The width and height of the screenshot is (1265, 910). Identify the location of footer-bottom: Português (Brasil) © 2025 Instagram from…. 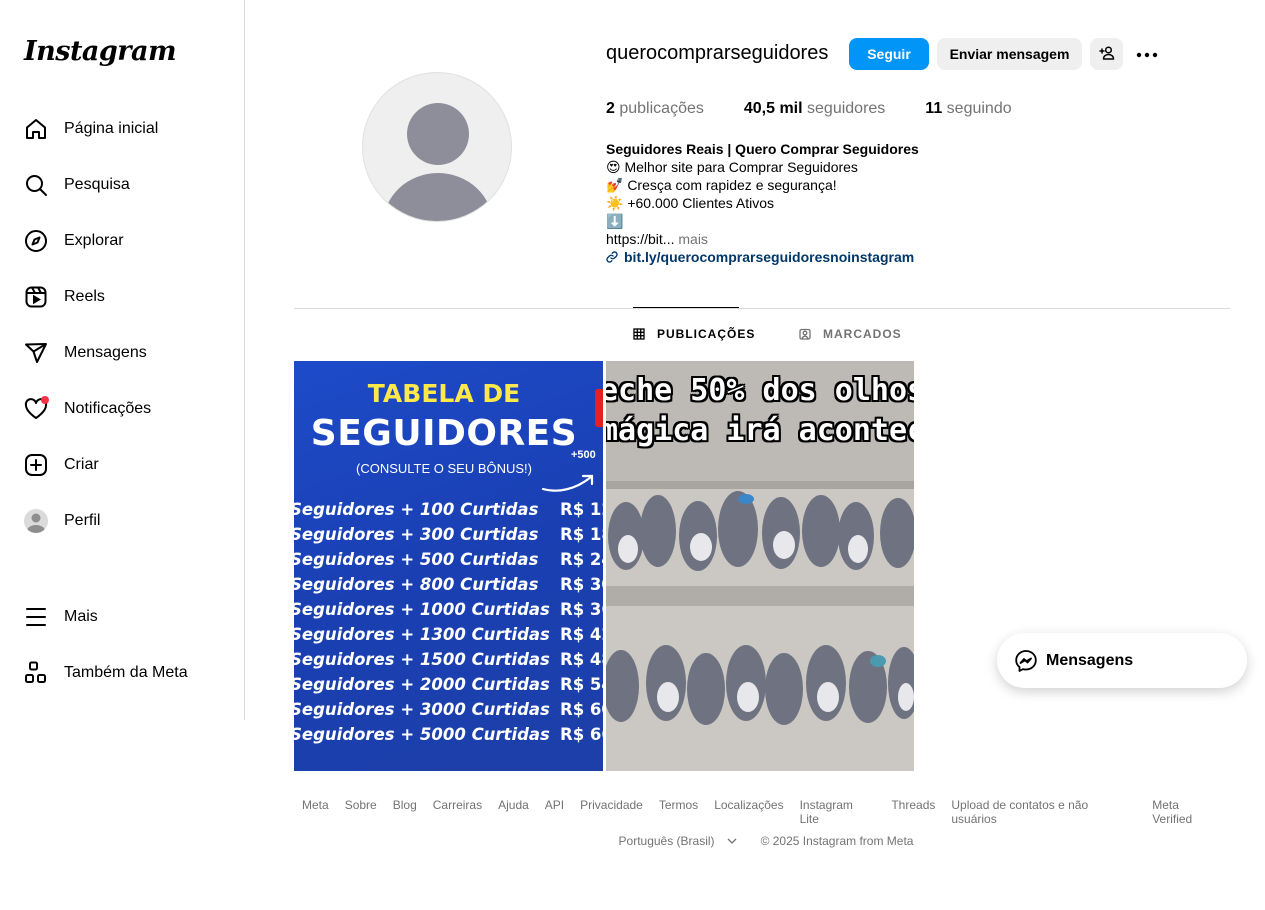
(762, 841).